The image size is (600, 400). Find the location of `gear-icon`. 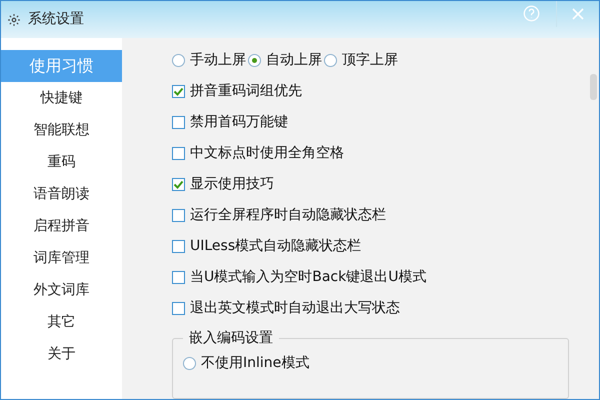

gear-icon is located at coordinates (14, 19).